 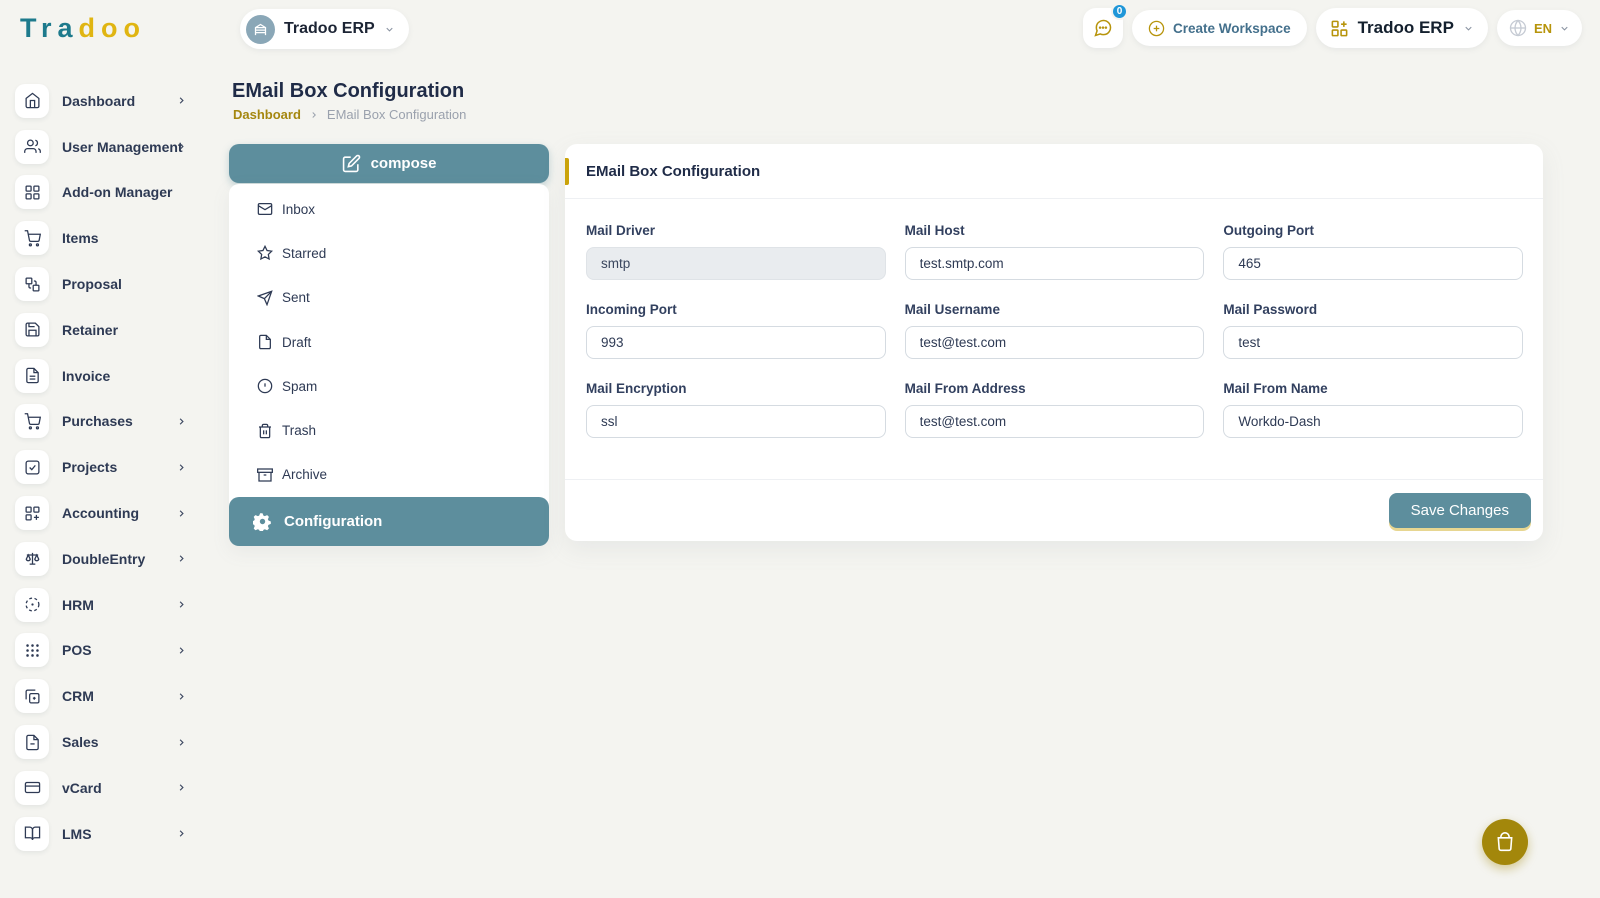 What do you see at coordinates (32, 375) in the screenshot?
I see `file-invoice-icon` at bounding box center [32, 375].